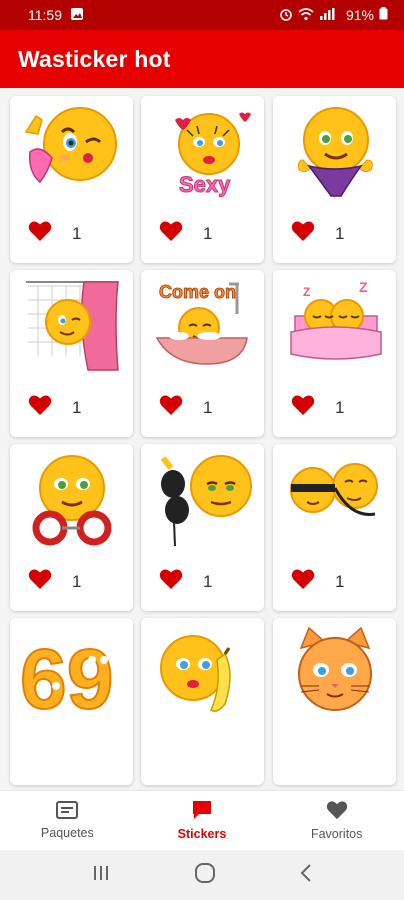 This screenshot has width=404, height=900. Describe the element at coordinates (206, 501) in the screenshot. I see `sticker-bra-image` at that location.